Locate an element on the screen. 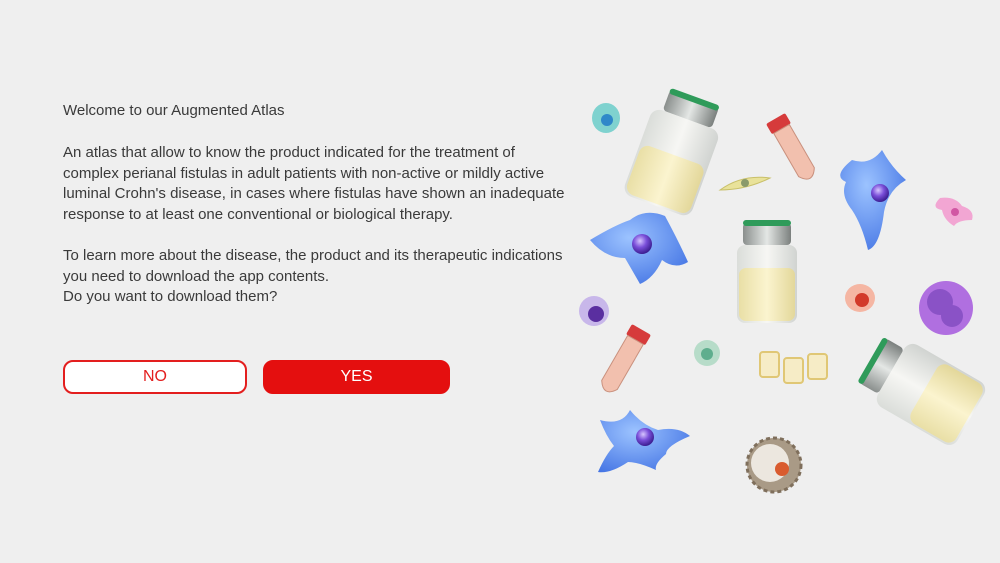 The width and height of the screenshot is (1000, 563). yes-button: YES is located at coordinates (356, 377).